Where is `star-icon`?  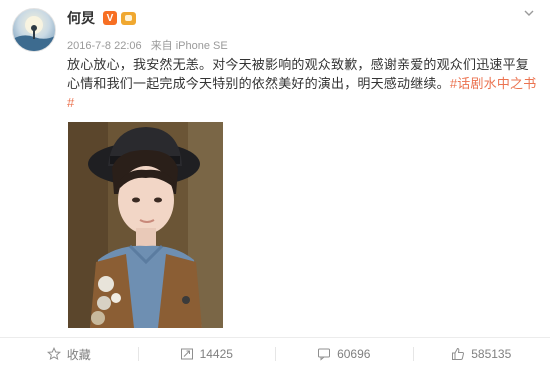 star-icon is located at coordinates (54, 354).